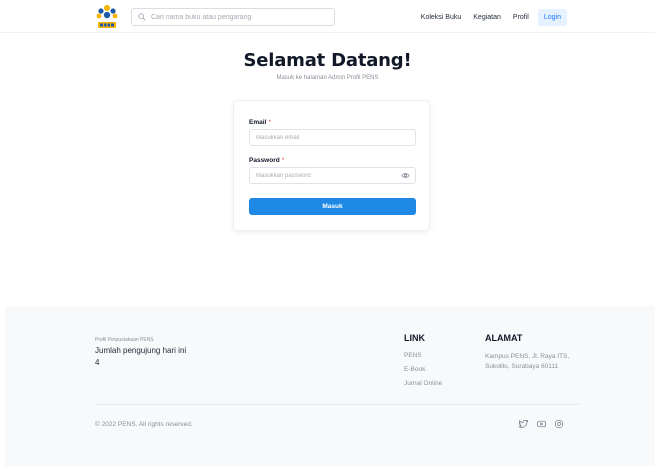  What do you see at coordinates (414, 338) in the screenshot?
I see `link-heading: LINK` at bounding box center [414, 338].